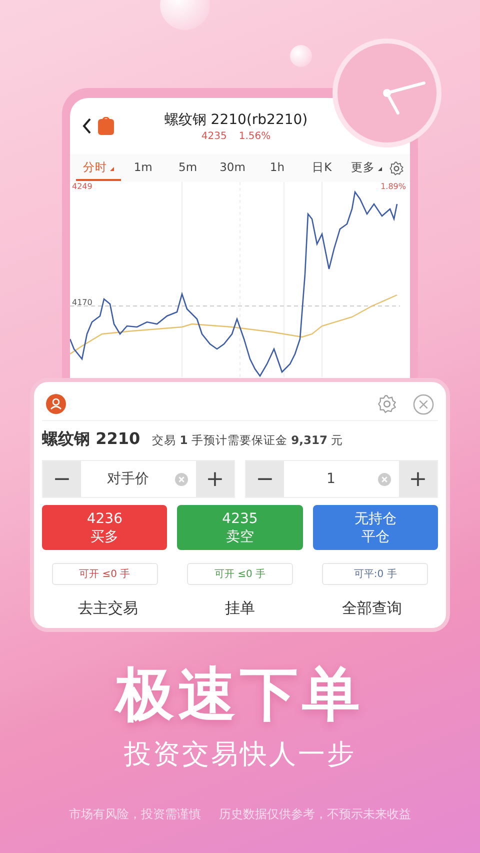  Describe the element at coordinates (375, 574) in the screenshot. I see `available-quantity: 可平:0 手` at that location.